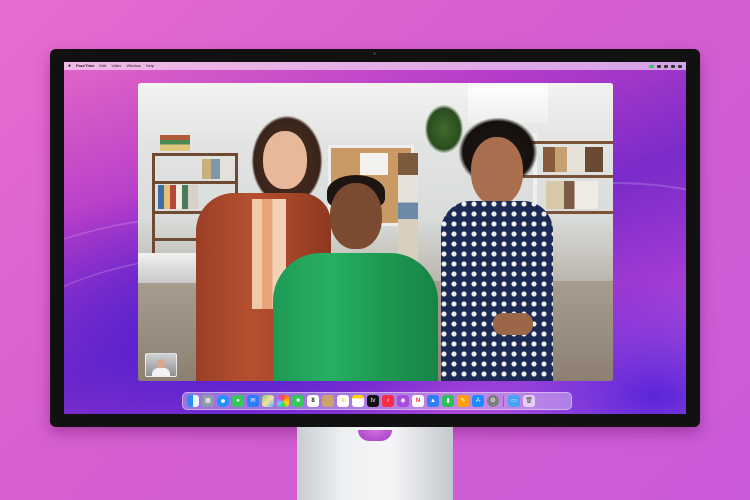 The height and width of the screenshot is (500, 750). I want to click on safari-icon, so click(223, 401).